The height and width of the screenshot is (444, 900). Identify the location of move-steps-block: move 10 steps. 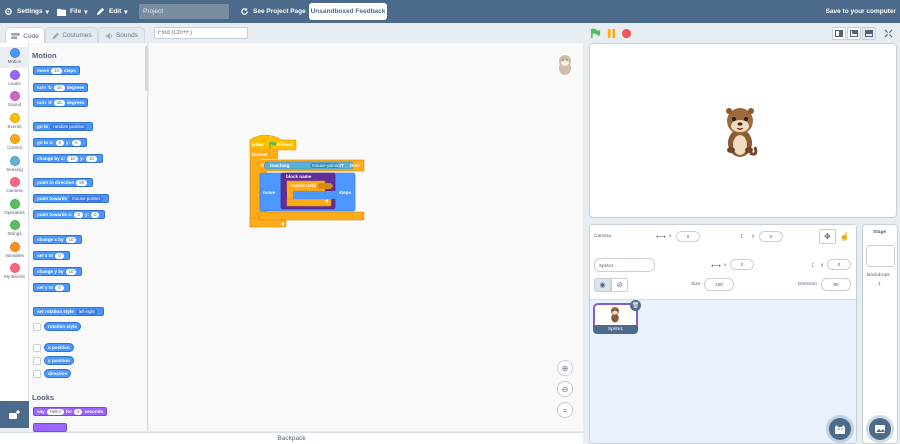
(56, 70).